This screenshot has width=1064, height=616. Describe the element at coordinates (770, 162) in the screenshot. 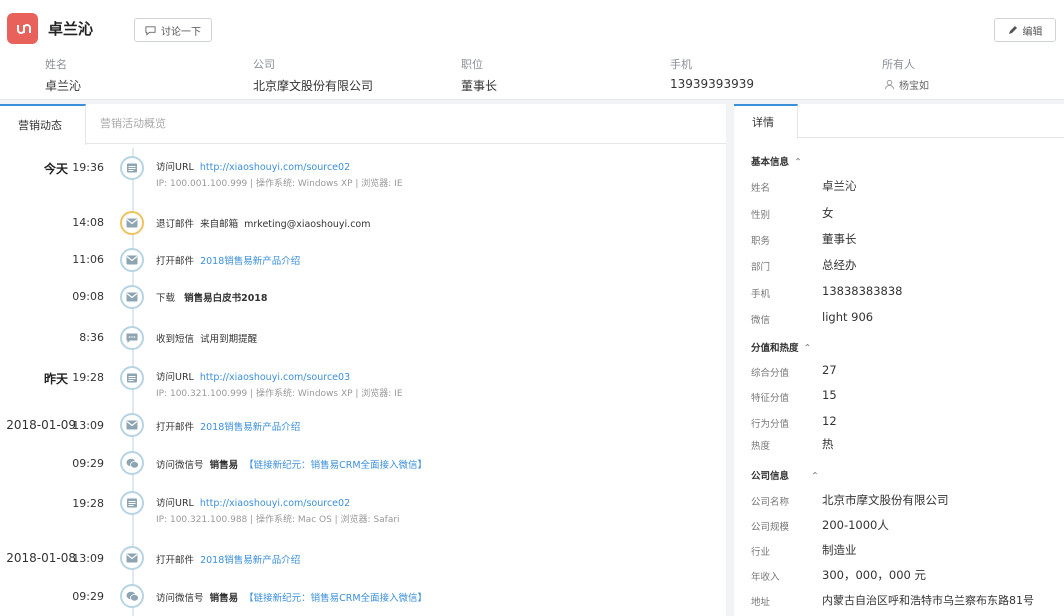

I see `section-title: 基本信息` at that location.